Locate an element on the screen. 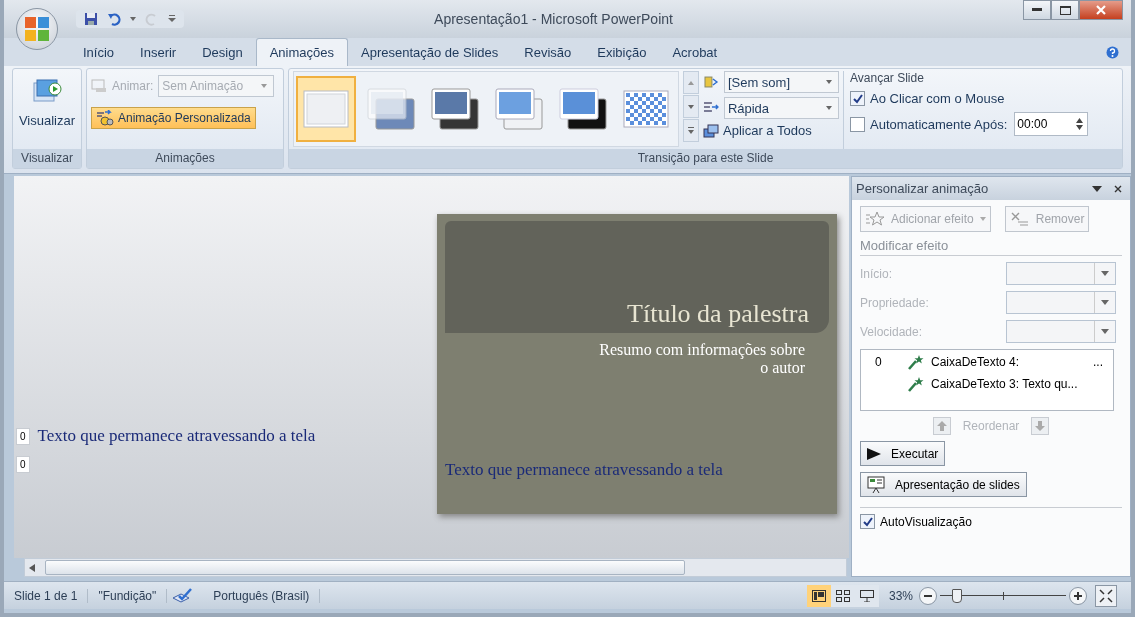 The height and width of the screenshot is (617, 1135). save-icon is located at coordinates (91, 19).